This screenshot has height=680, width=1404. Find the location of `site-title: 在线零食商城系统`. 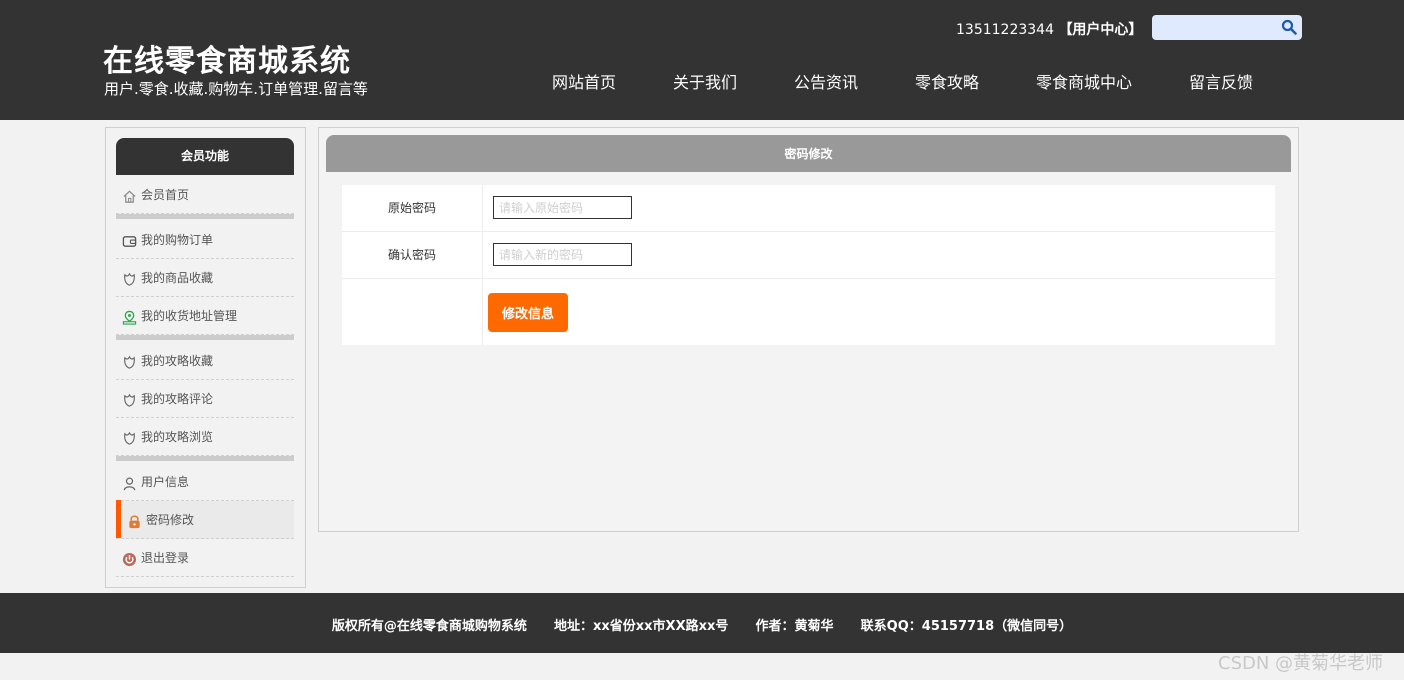

site-title: 在线零食商城系统 is located at coordinates (227, 61).